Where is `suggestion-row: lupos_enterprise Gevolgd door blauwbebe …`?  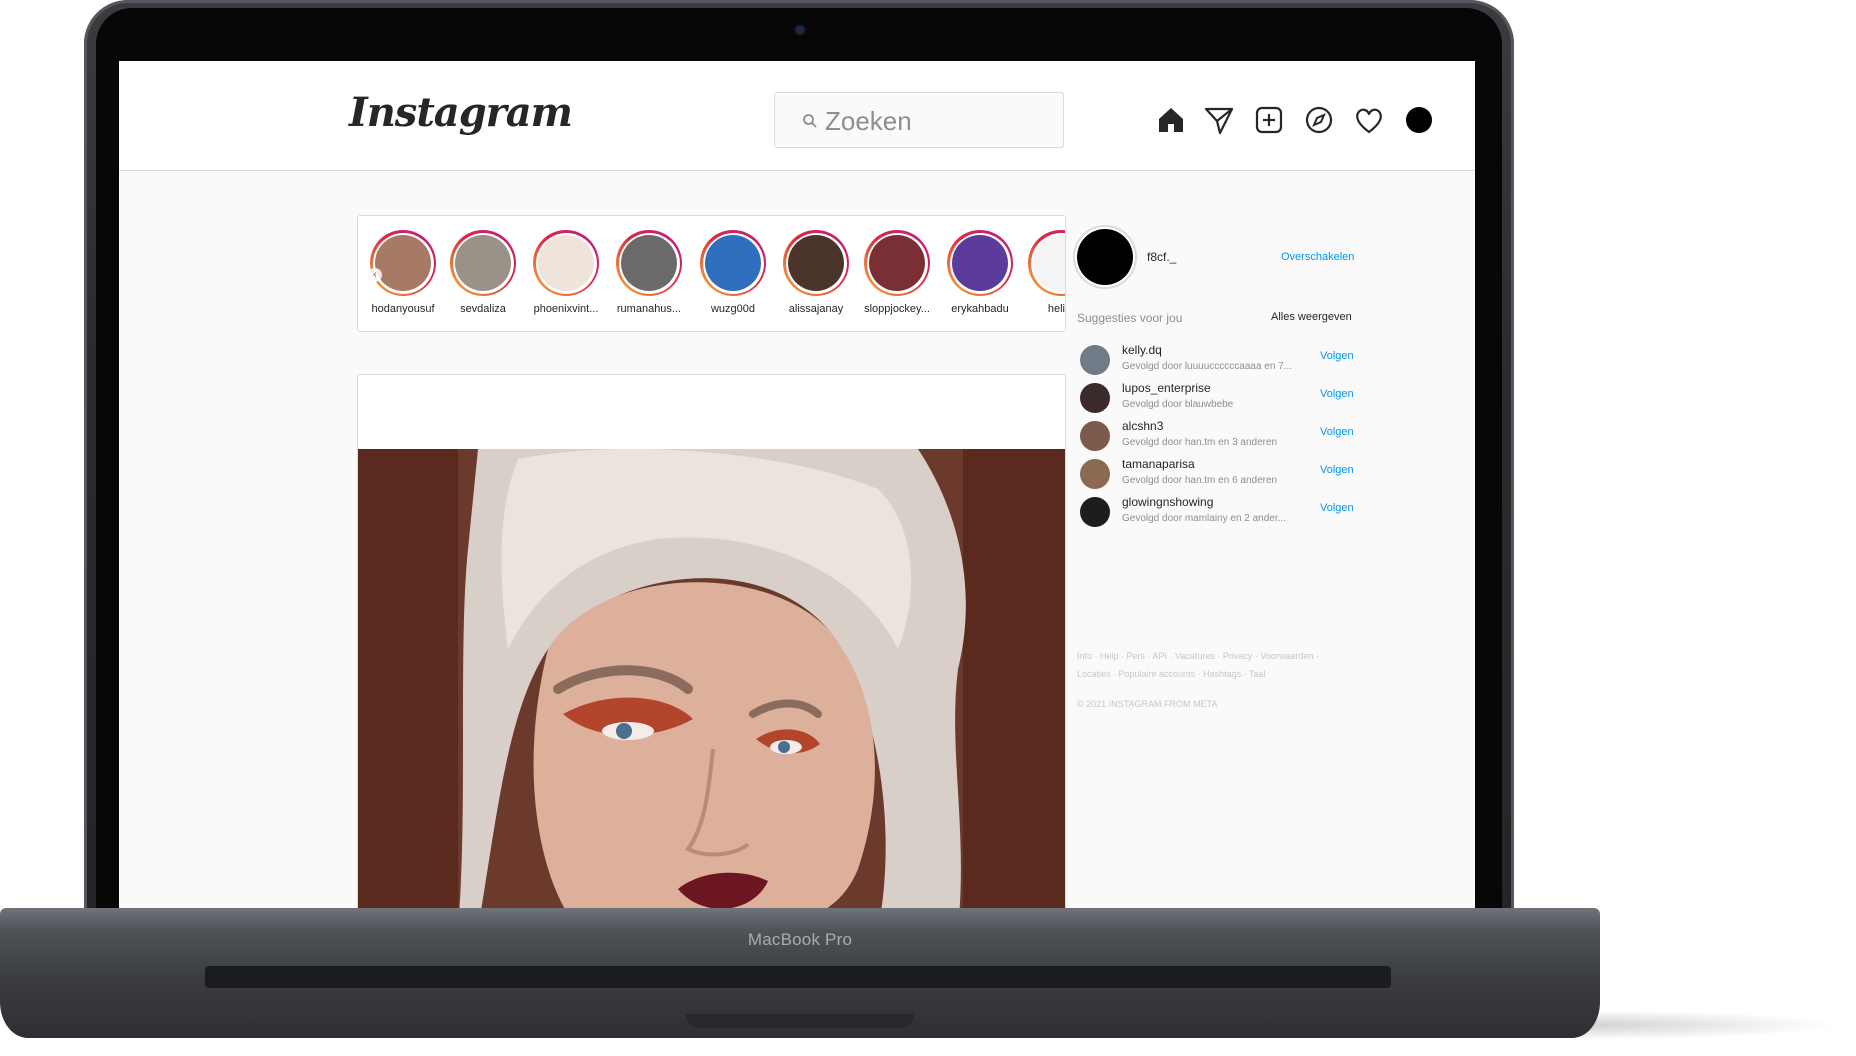
suggestion-row: lupos_enterprise Gevolgd door blauwbebe … is located at coordinates (1220, 397).